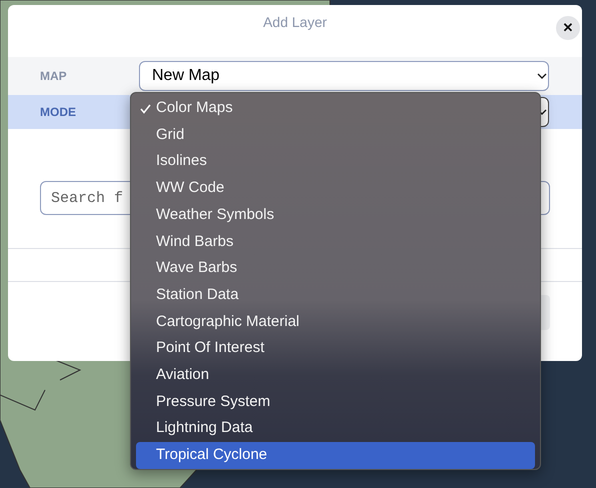 This screenshot has height=488, width=596. What do you see at coordinates (568, 28) in the screenshot?
I see `close-button: ✕` at bounding box center [568, 28].